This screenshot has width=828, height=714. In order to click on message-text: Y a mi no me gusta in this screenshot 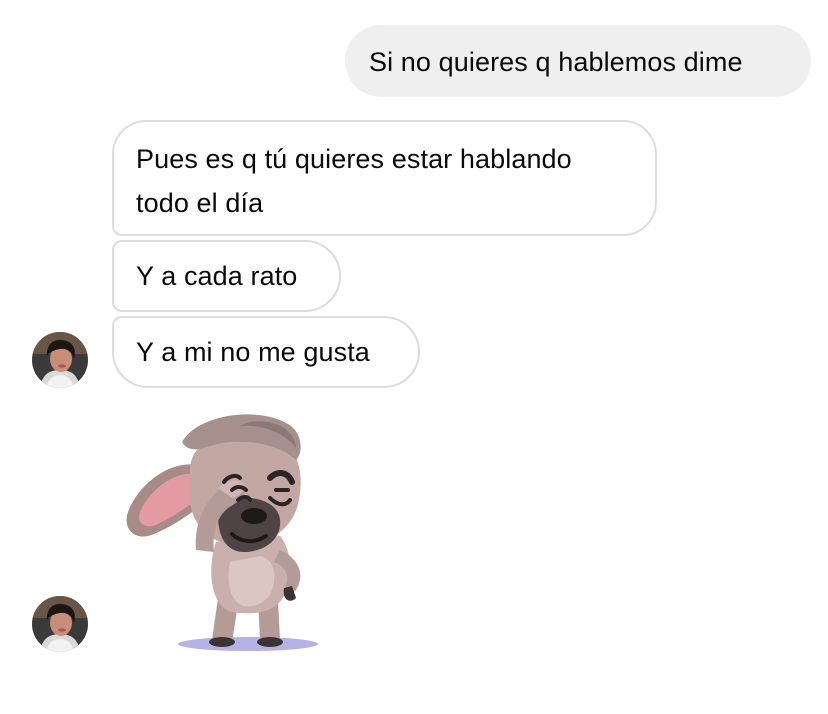, I will do `click(253, 352)`.